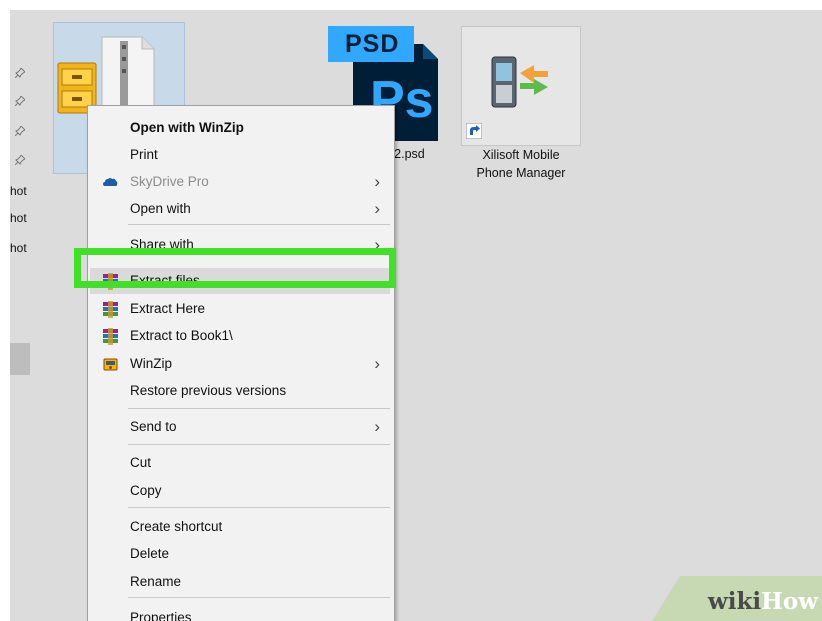 Image resolution: width=822 pixels, height=621 pixels. Describe the element at coordinates (241, 309) in the screenshot. I see `menu-item-extract-here: Extract Here` at that location.